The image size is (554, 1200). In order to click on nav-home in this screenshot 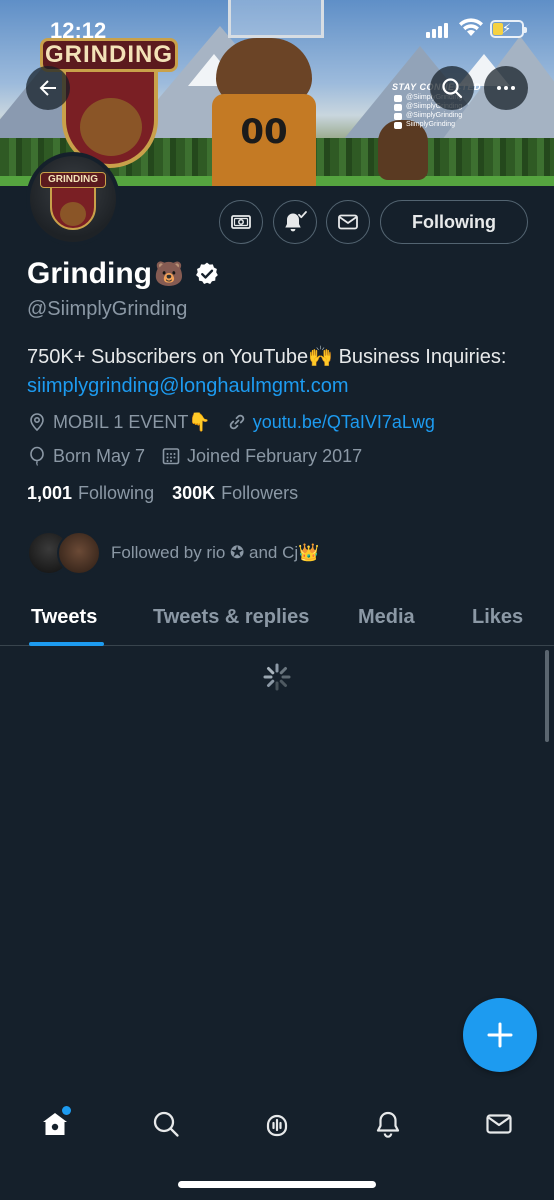, I will do `click(55, 1124)`.